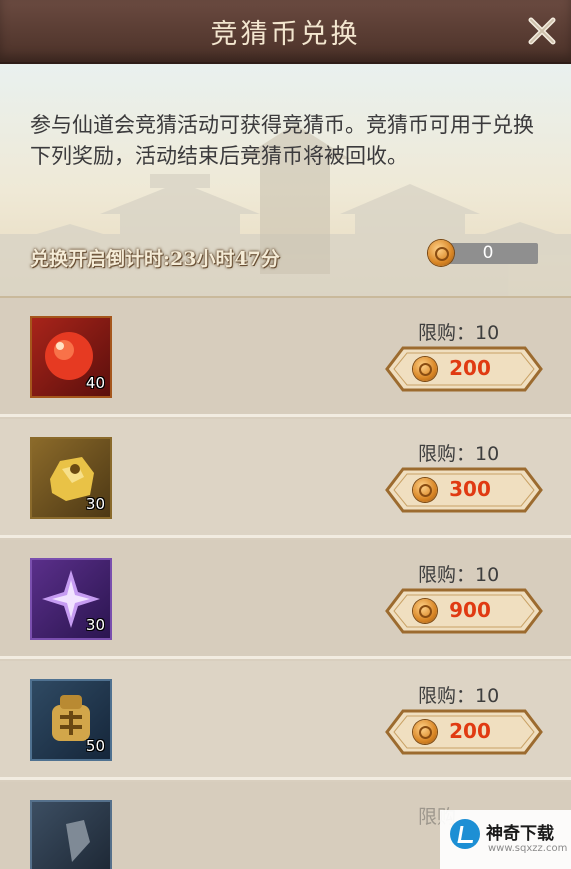  What do you see at coordinates (465, 834) in the screenshot?
I see `watermark-logo-icon` at bounding box center [465, 834].